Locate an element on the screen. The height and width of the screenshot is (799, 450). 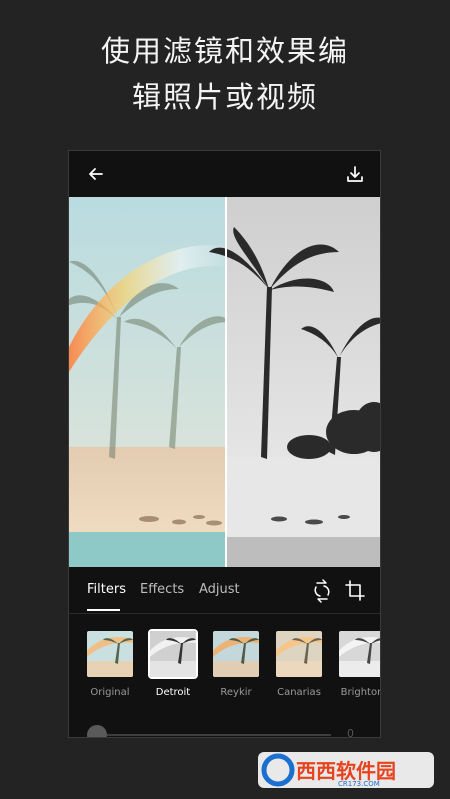
slider-track is located at coordinates (214, 735).